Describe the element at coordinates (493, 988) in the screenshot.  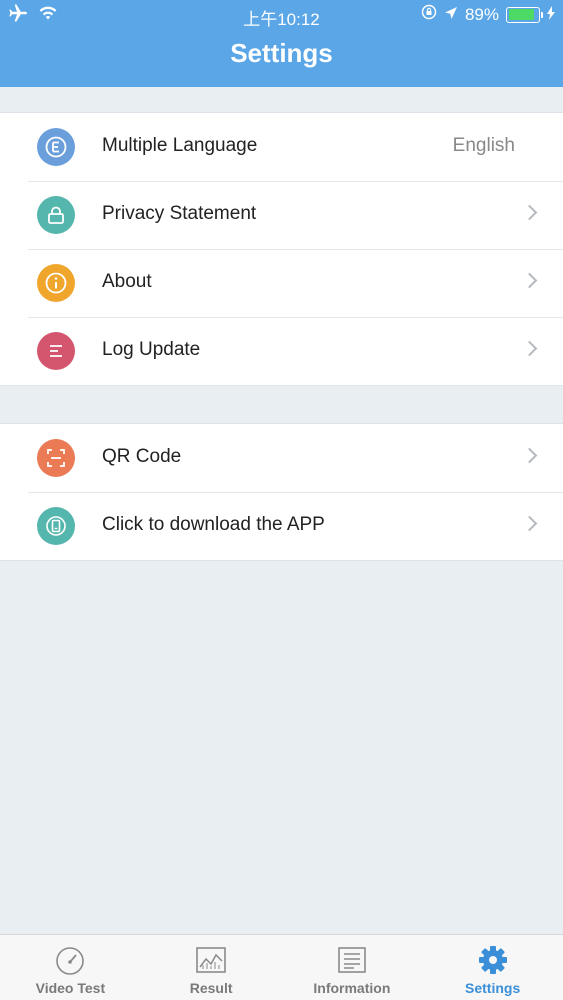
I see `tab-settings-label: Settings` at that location.